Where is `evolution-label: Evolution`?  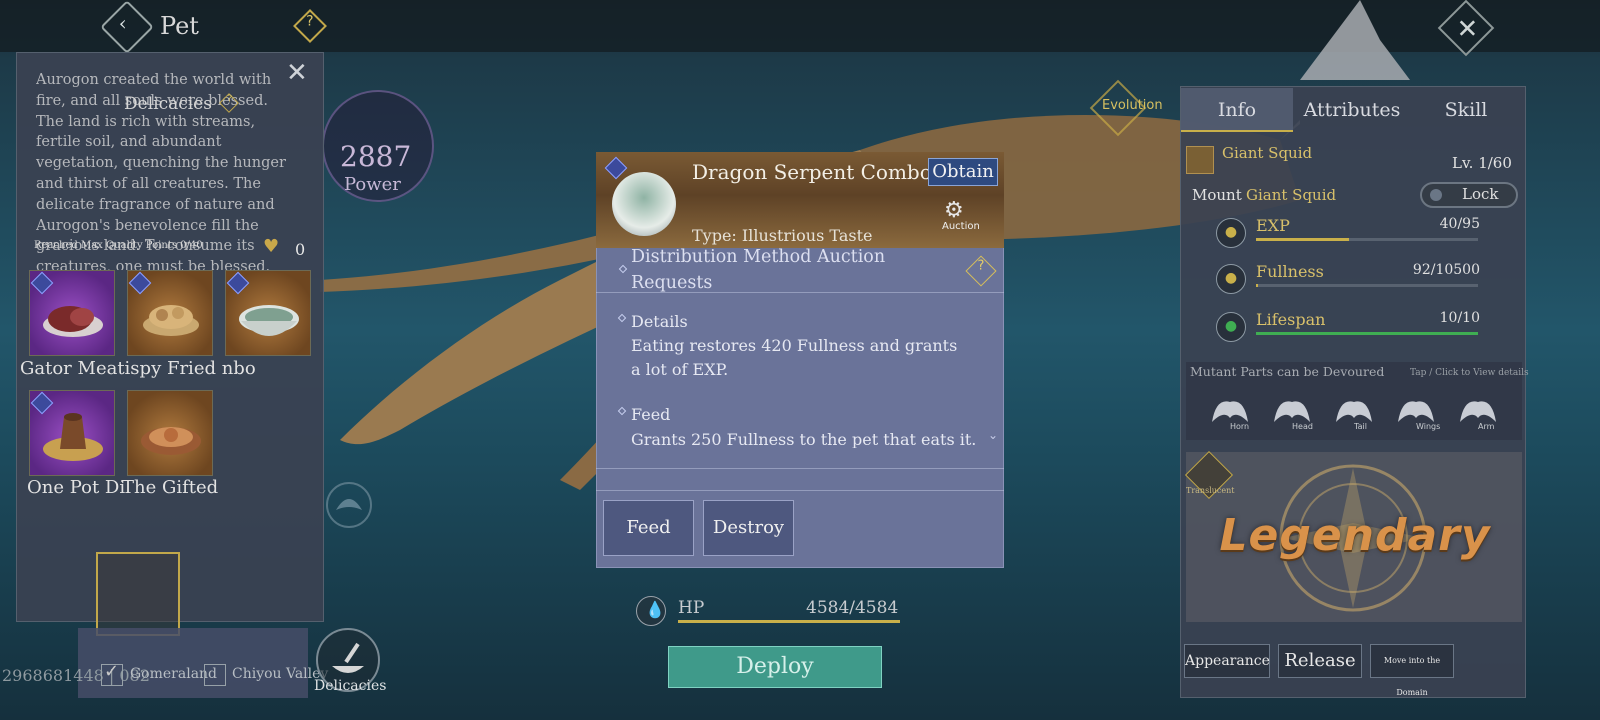 evolution-label: Evolution is located at coordinates (1132, 105).